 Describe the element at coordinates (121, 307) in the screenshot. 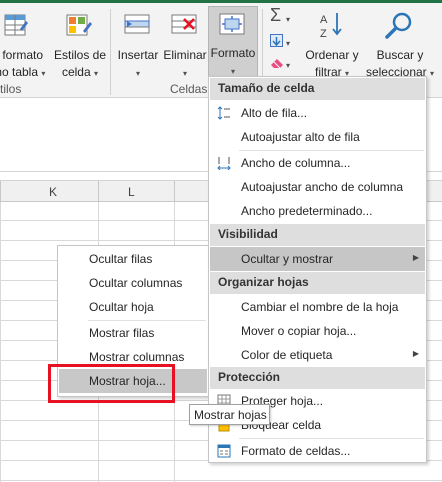

I see `menu-item-label: Ocultar hoja` at that location.